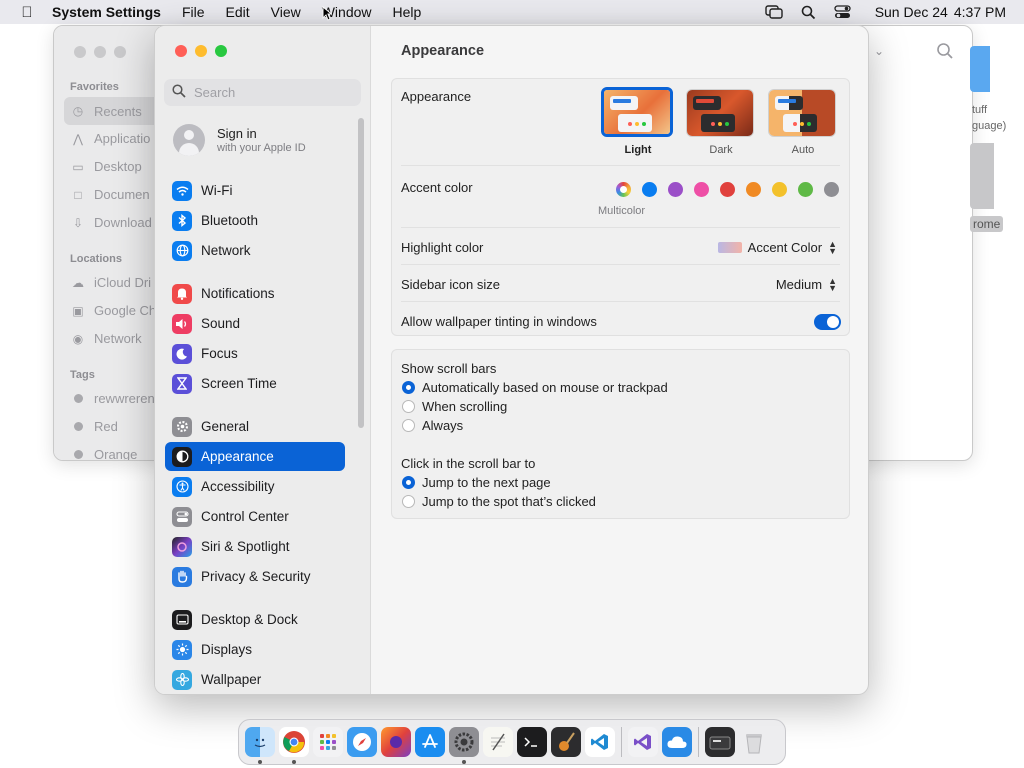 The image size is (1024, 768). Describe the element at coordinates (753, 189) in the screenshot. I see `accent-orange-swatch` at that location.